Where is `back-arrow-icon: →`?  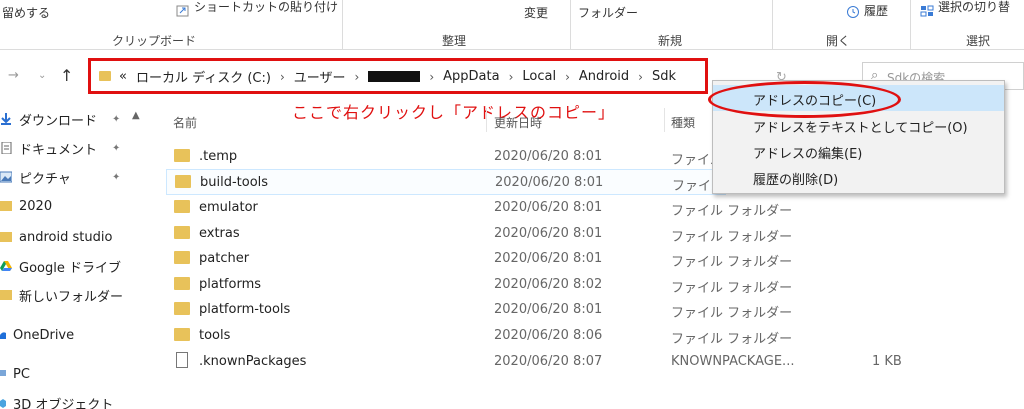 back-arrow-icon: → is located at coordinates (13, 75).